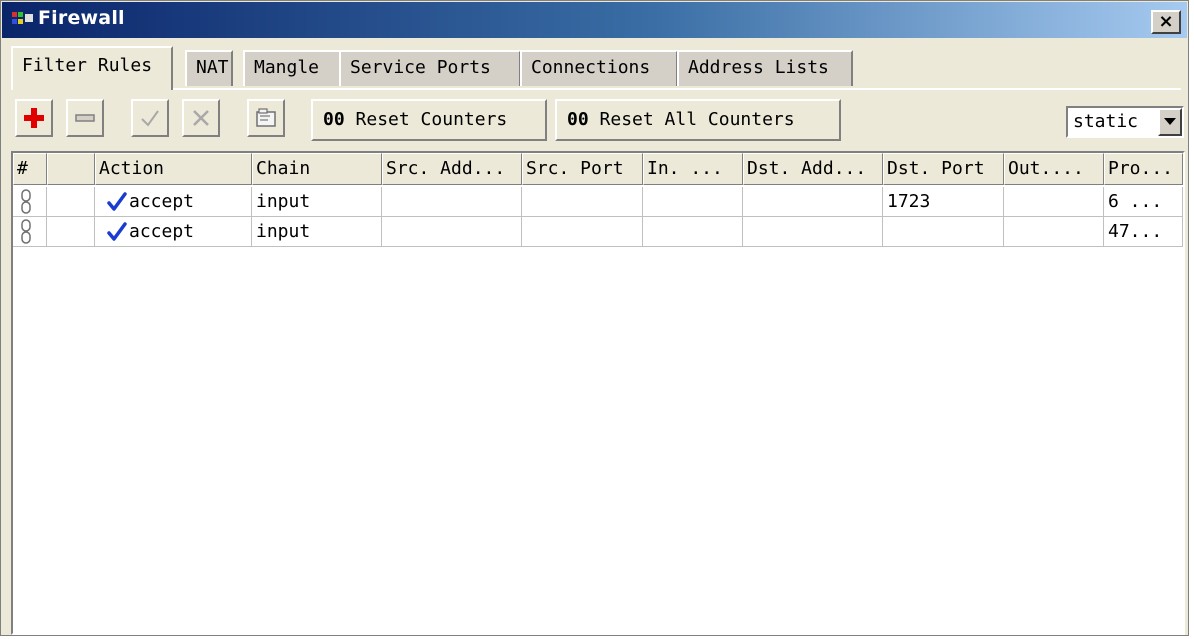 The width and height of the screenshot is (1194, 639). Describe the element at coordinates (71, 169) in the screenshot. I see `column-header-flags` at that location.